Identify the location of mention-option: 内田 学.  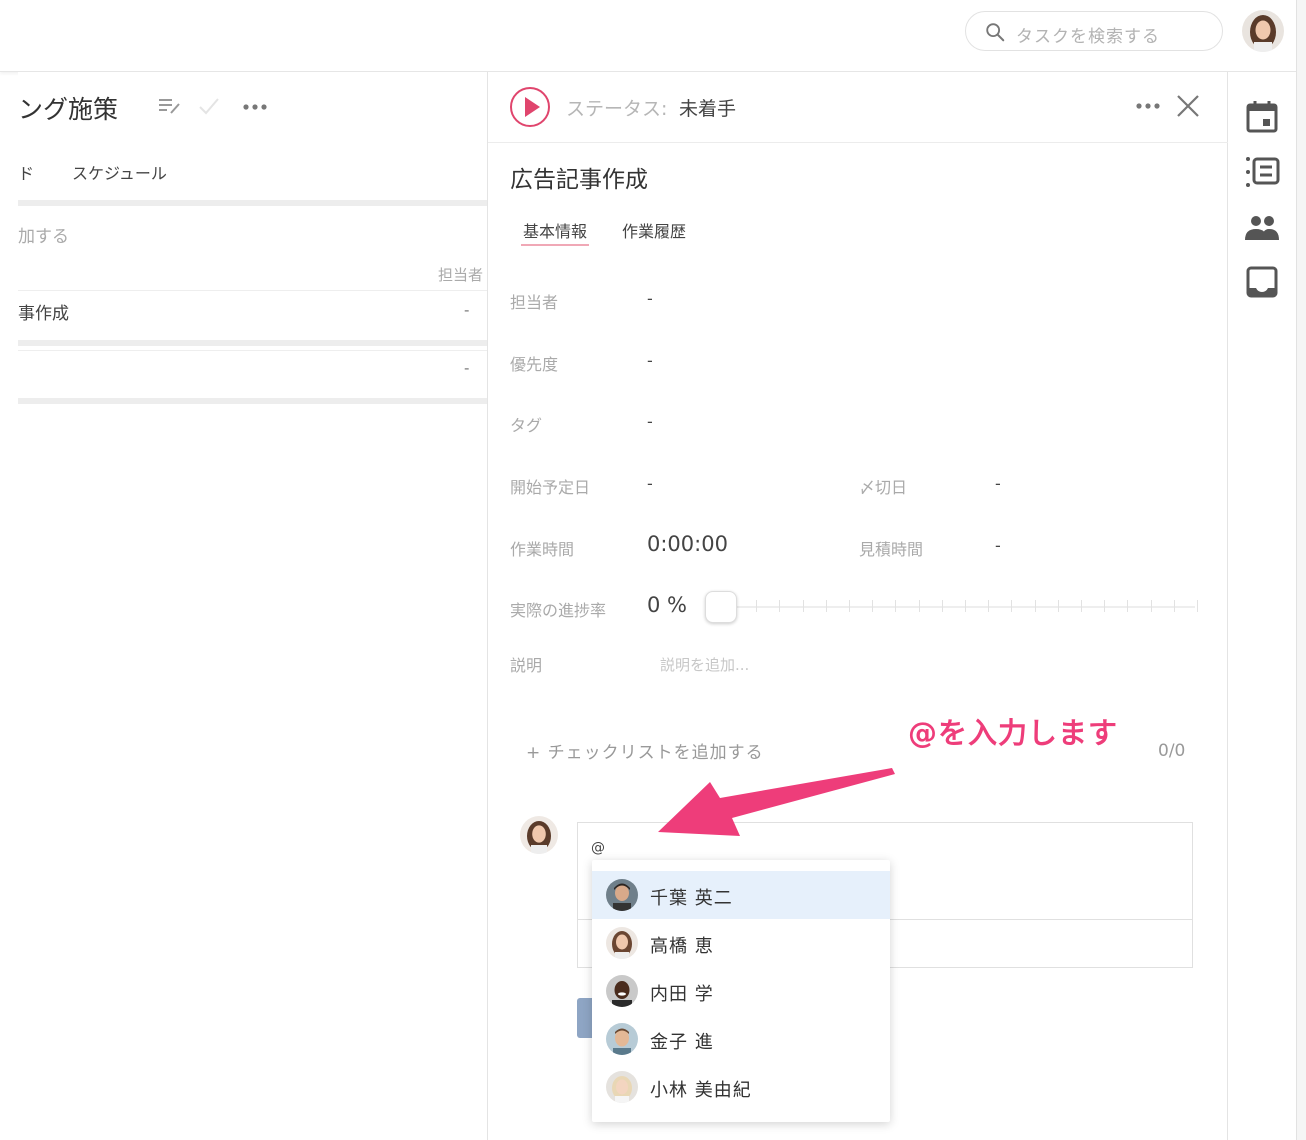
(741, 991).